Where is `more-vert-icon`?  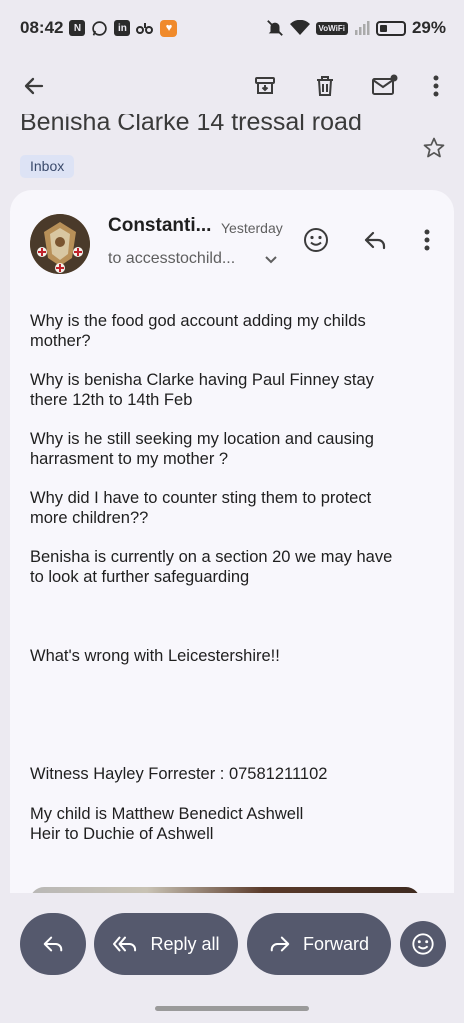 more-vert-icon is located at coordinates (436, 86).